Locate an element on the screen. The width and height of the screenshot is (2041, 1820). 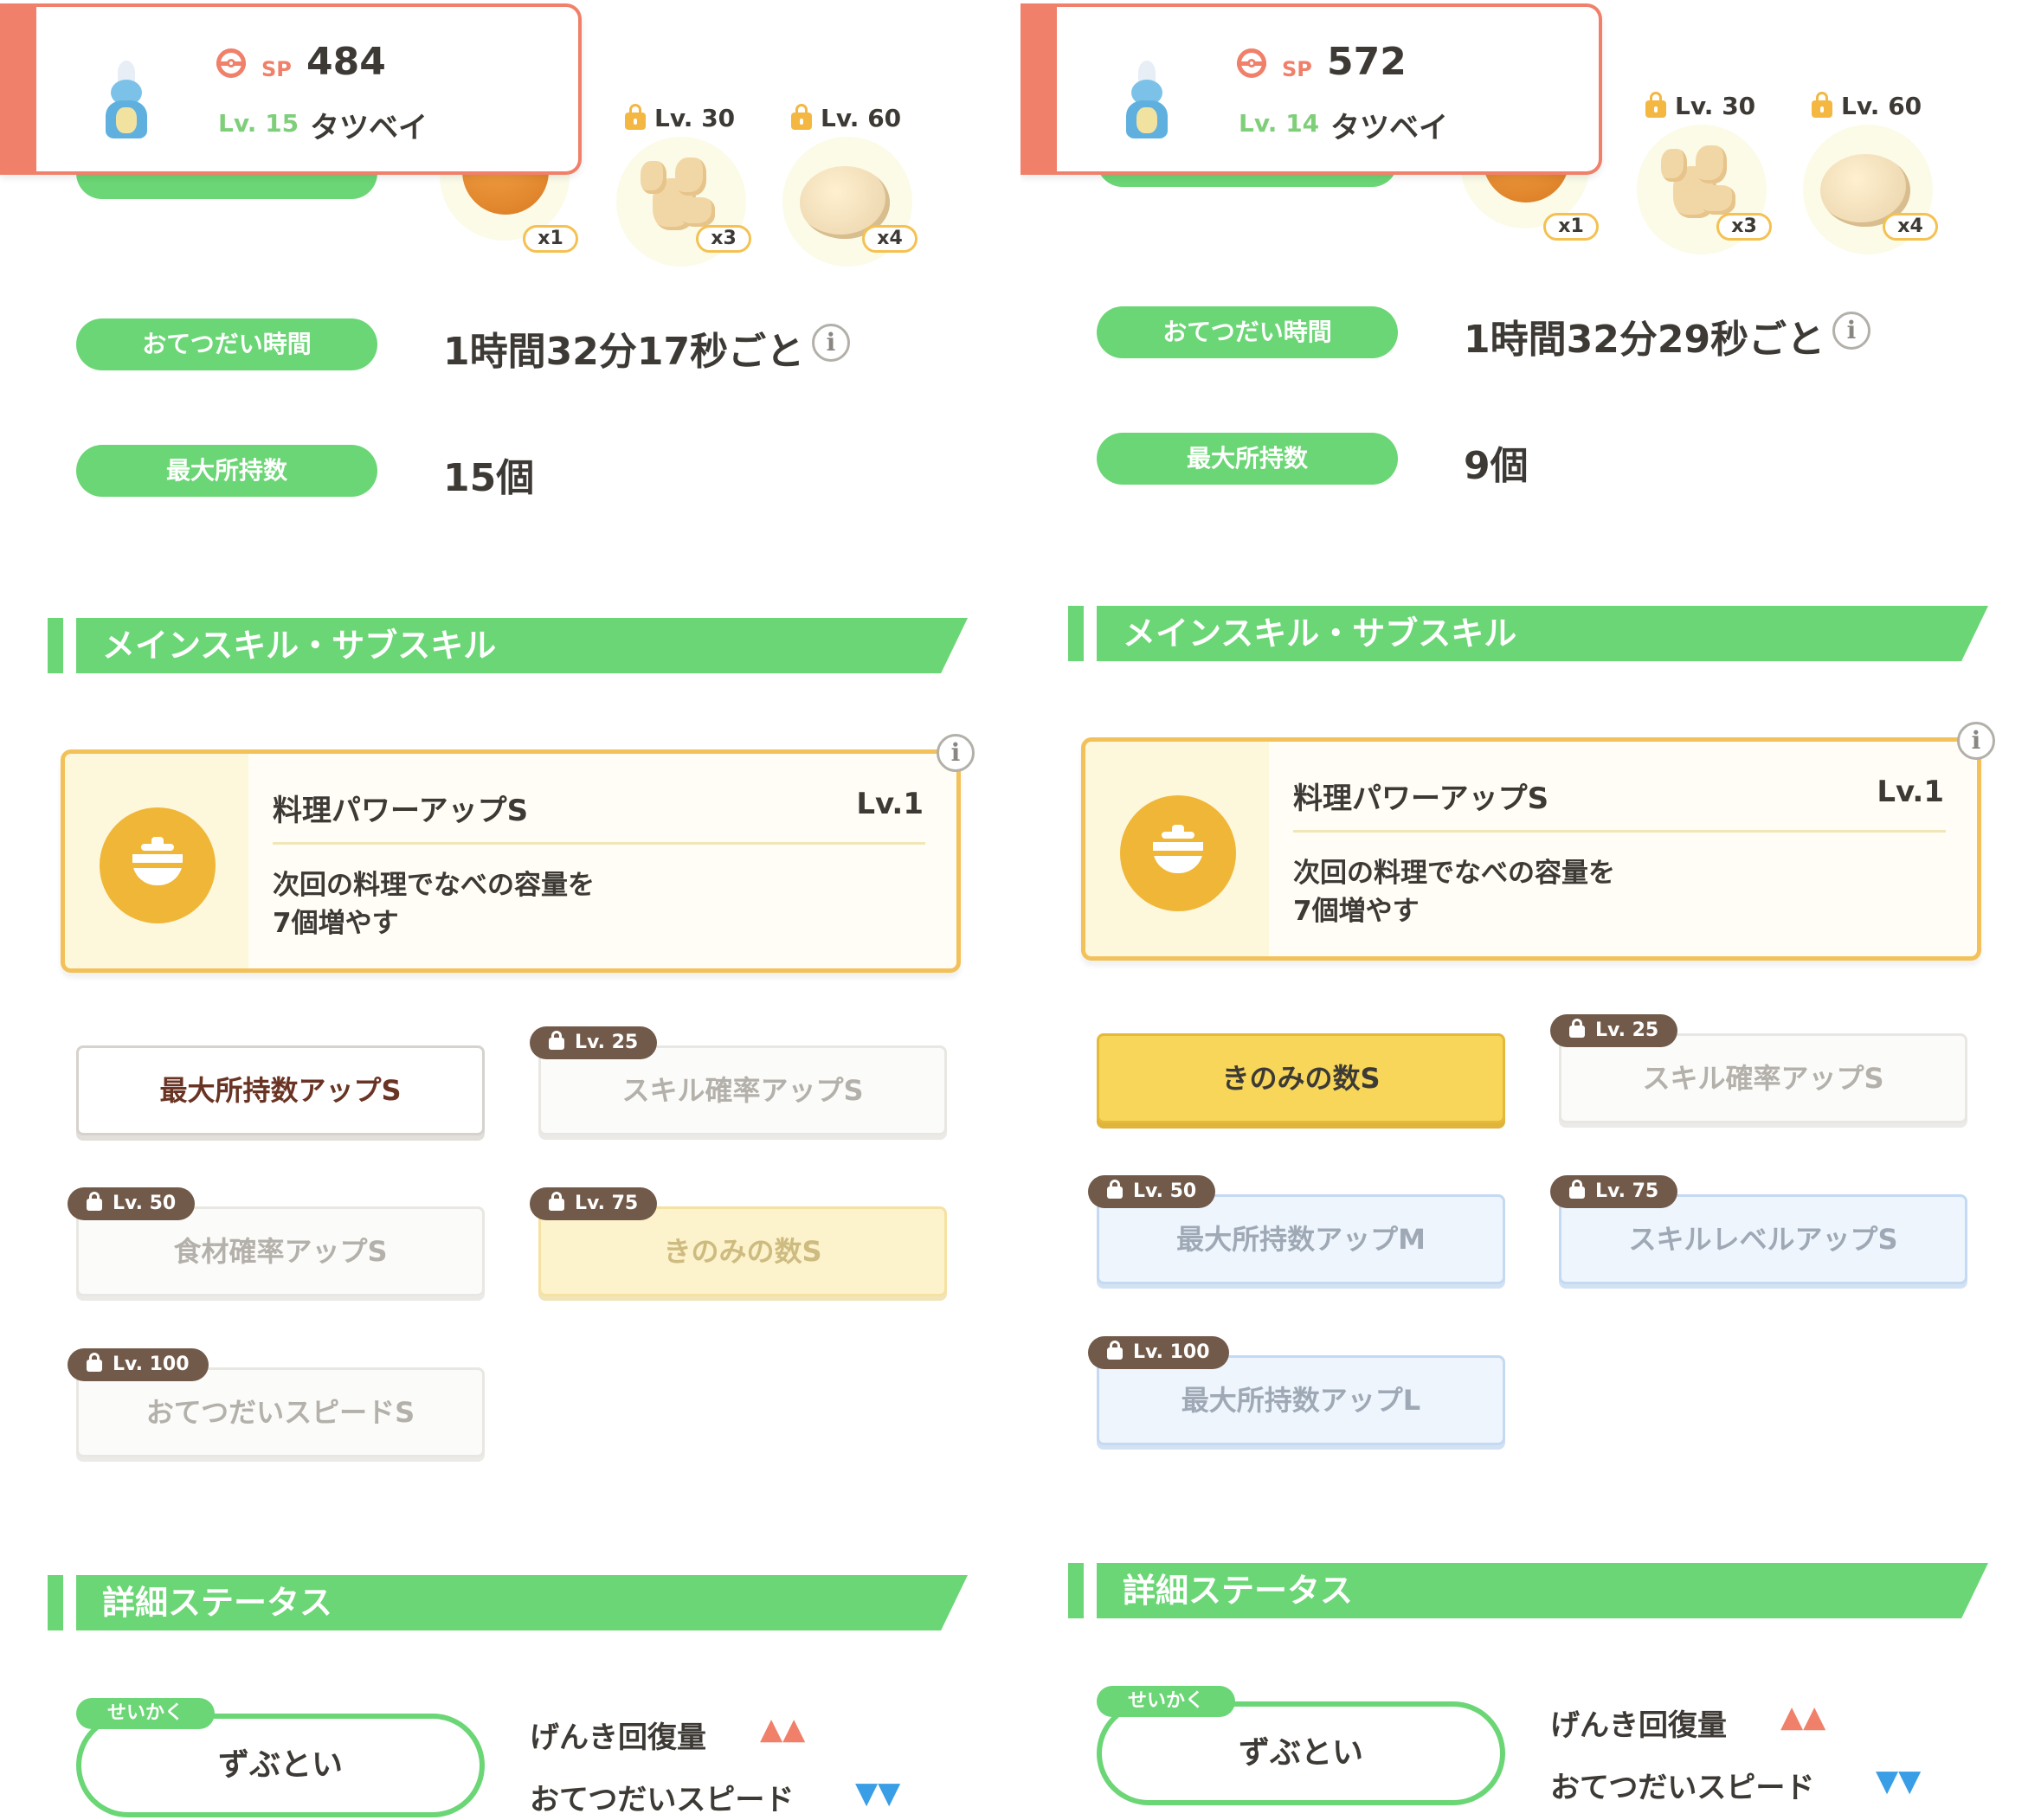
sp-value: 484 is located at coordinates (346, 62).